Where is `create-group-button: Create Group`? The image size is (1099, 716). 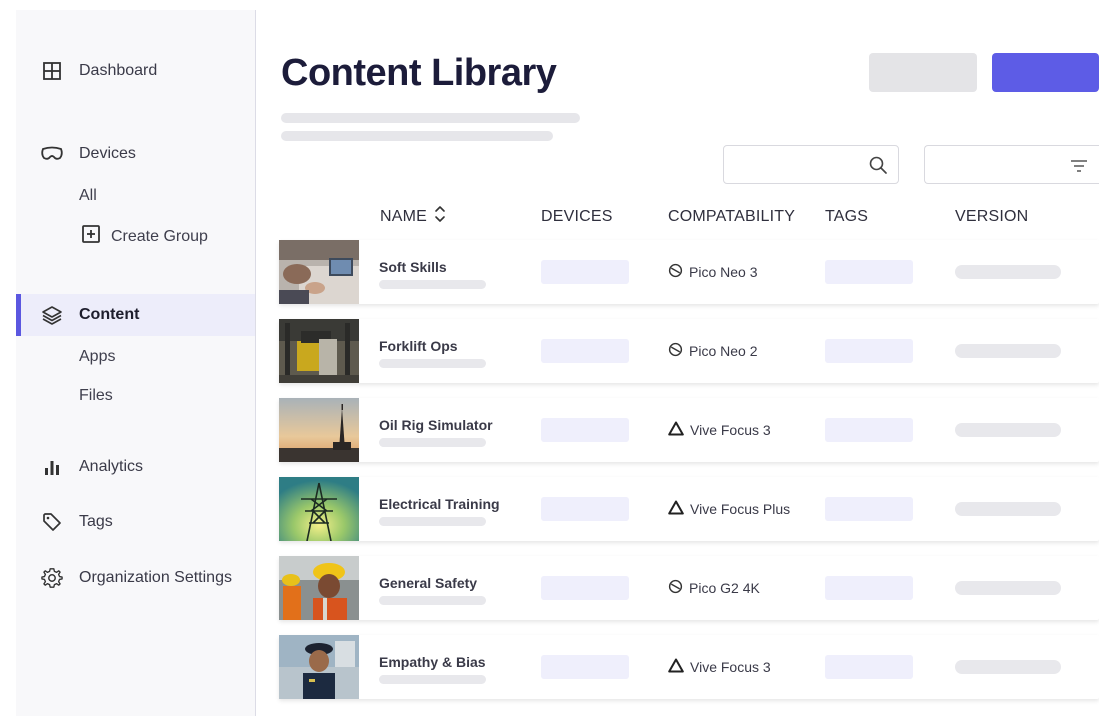 create-group-button: Create Group is located at coordinates (144, 236).